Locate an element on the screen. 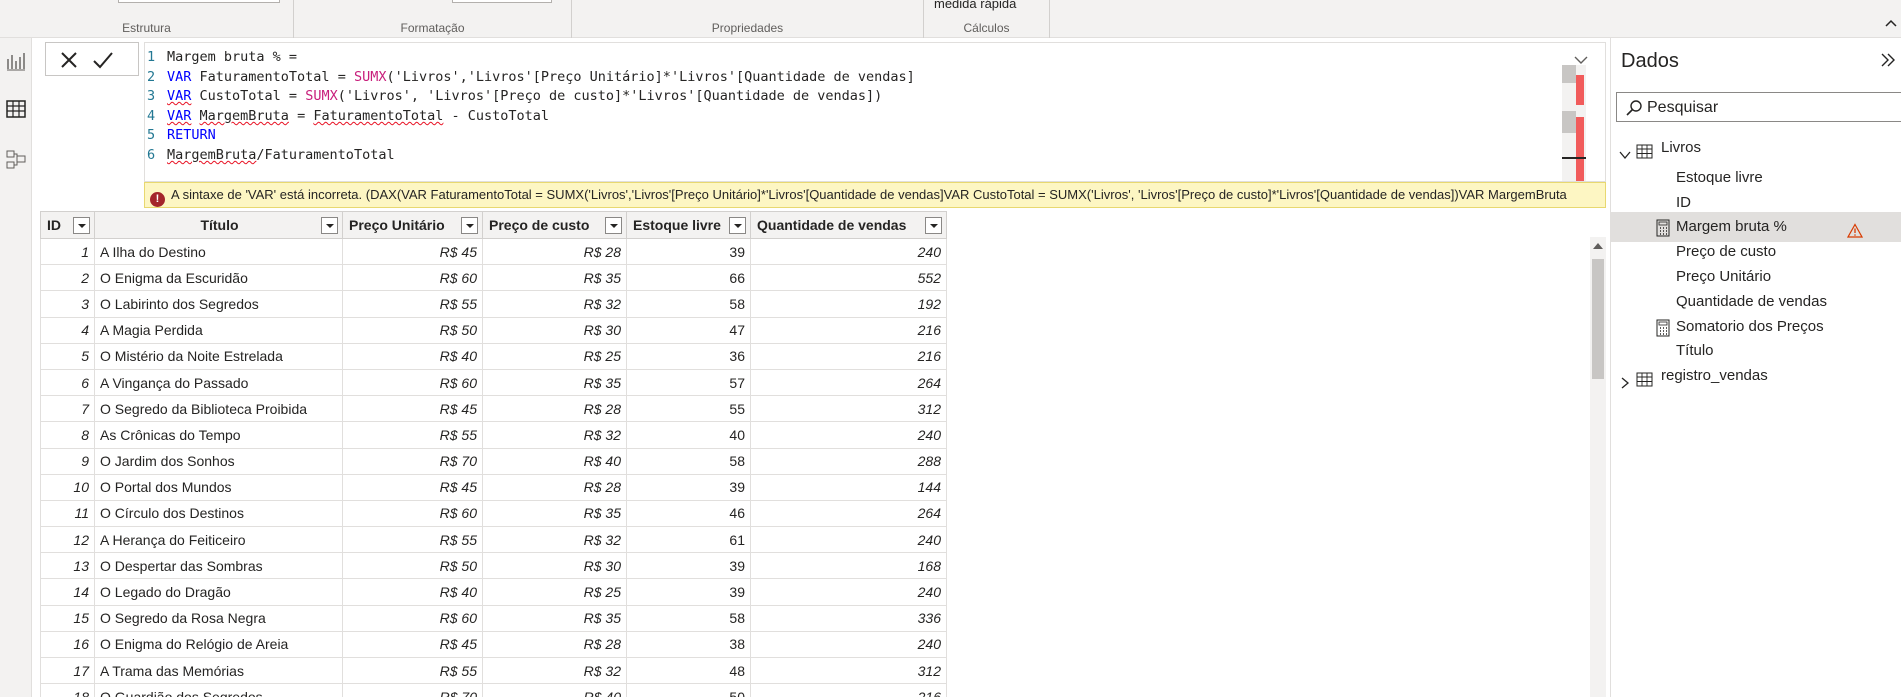 This screenshot has height=697, width=1901. table-cell: 336 is located at coordinates (848, 618).